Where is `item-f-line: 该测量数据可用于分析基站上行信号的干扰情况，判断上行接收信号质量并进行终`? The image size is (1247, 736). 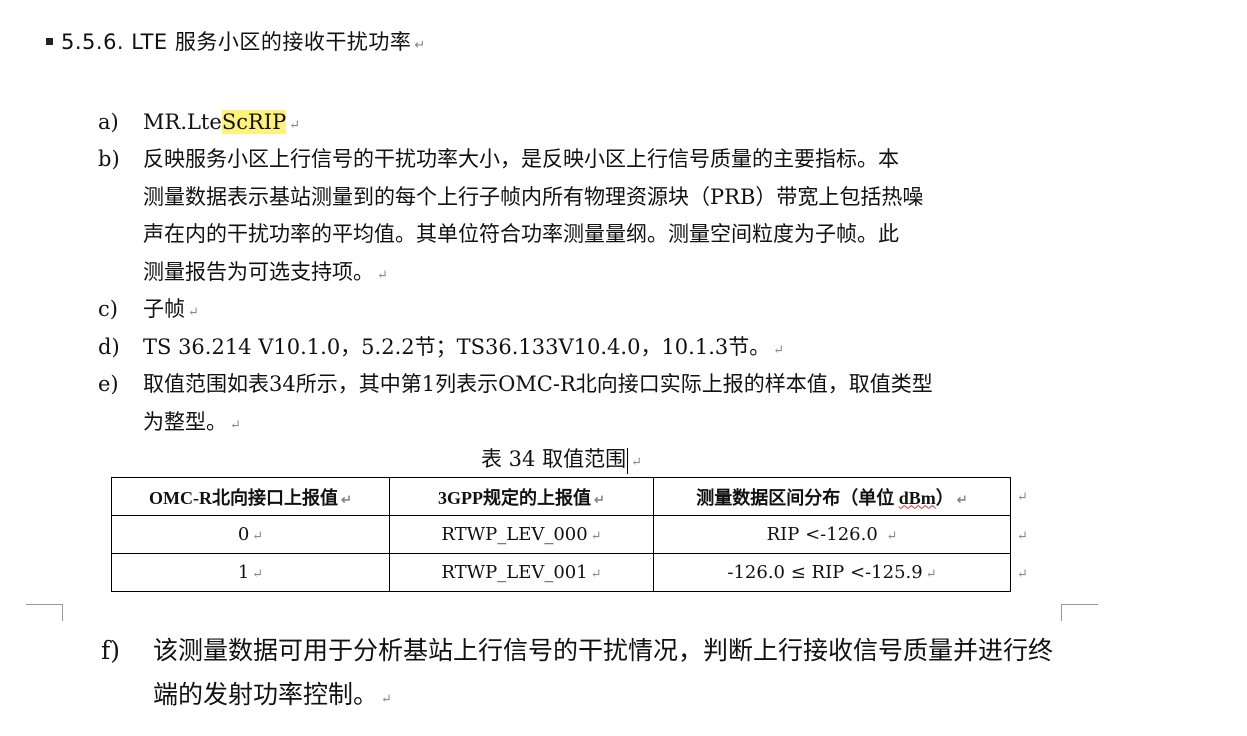
item-f-line: 该测量数据可用于分析基站上行信号的干扰情况，判断上行接收信号质量并进行终 is located at coordinates (603, 650).